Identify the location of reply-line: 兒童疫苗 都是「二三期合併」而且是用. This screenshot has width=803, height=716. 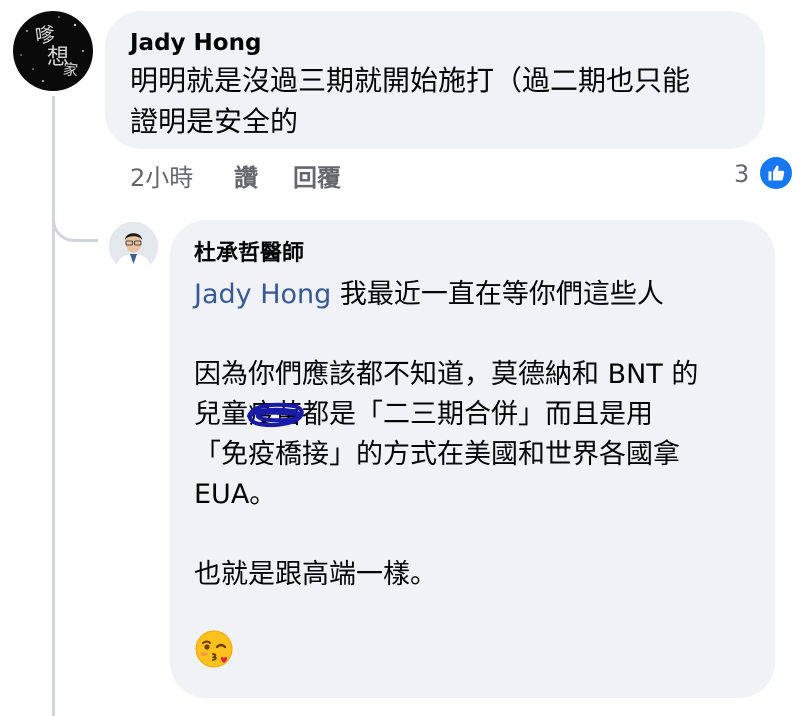
(472, 415).